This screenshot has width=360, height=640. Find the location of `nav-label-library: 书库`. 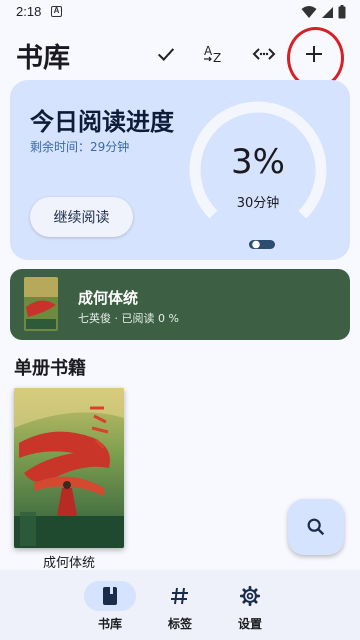

nav-label-library: 书库 is located at coordinates (109, 624).